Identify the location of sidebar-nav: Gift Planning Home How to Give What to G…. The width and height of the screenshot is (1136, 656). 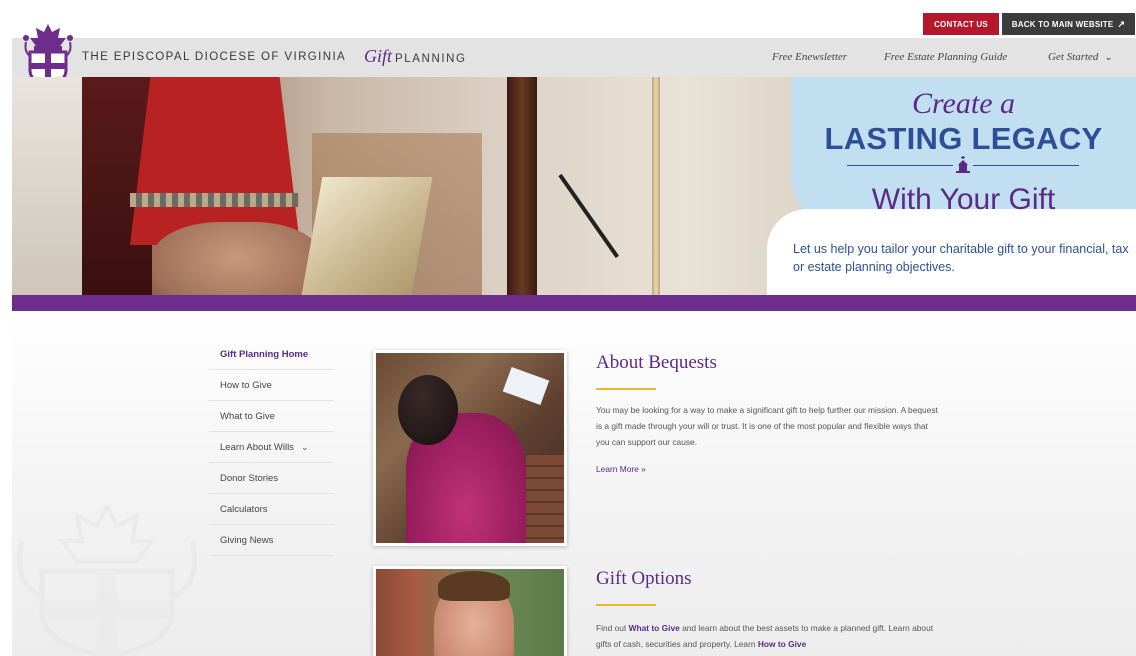
(271, 447).